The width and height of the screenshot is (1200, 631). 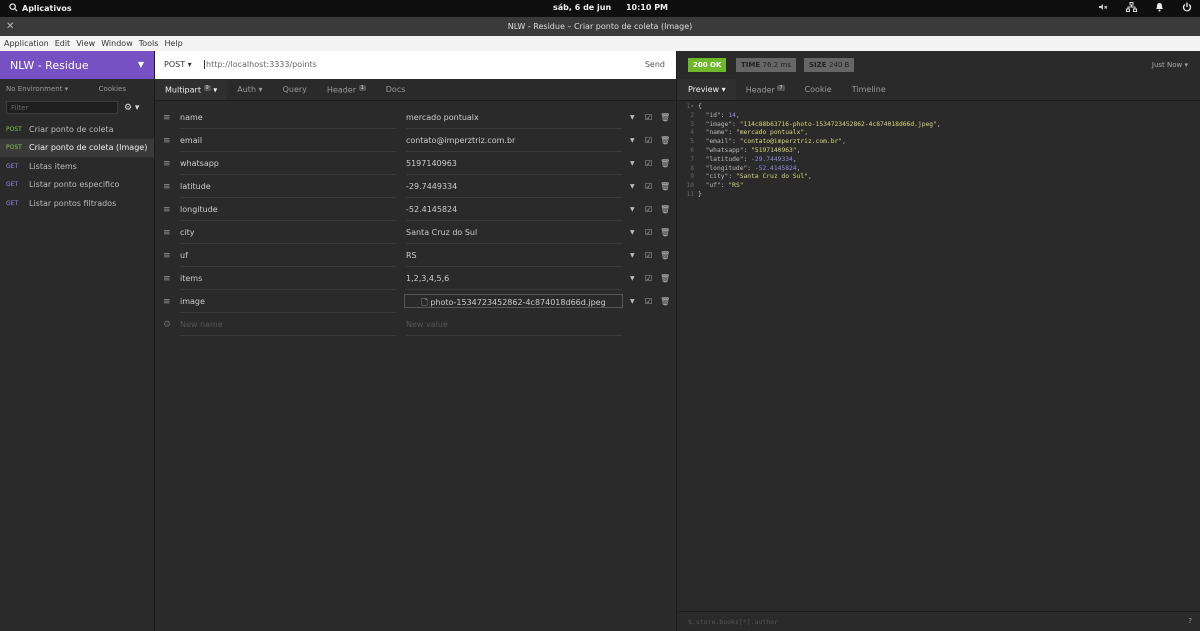 I want to click on tab-label: Docs, so click(x=395, y=89).